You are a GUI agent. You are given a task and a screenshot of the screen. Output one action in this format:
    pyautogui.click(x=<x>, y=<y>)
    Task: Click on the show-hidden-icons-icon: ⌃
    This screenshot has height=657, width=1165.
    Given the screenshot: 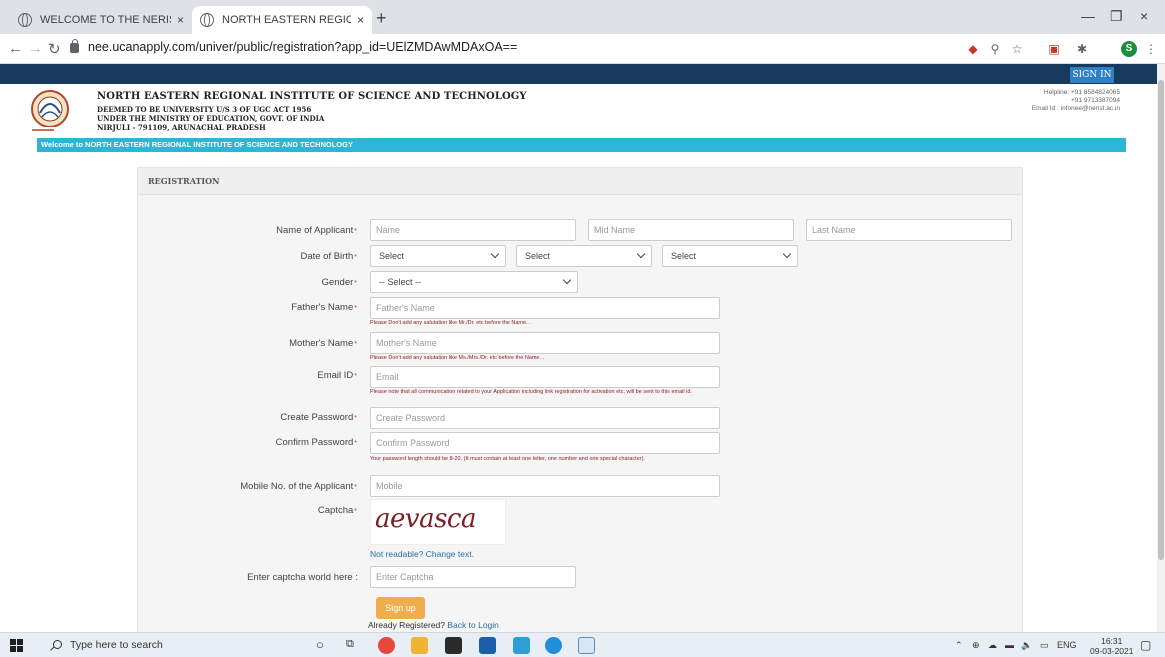 What is the action you would take?
    pyautogui.click(x=959, y=645)
    